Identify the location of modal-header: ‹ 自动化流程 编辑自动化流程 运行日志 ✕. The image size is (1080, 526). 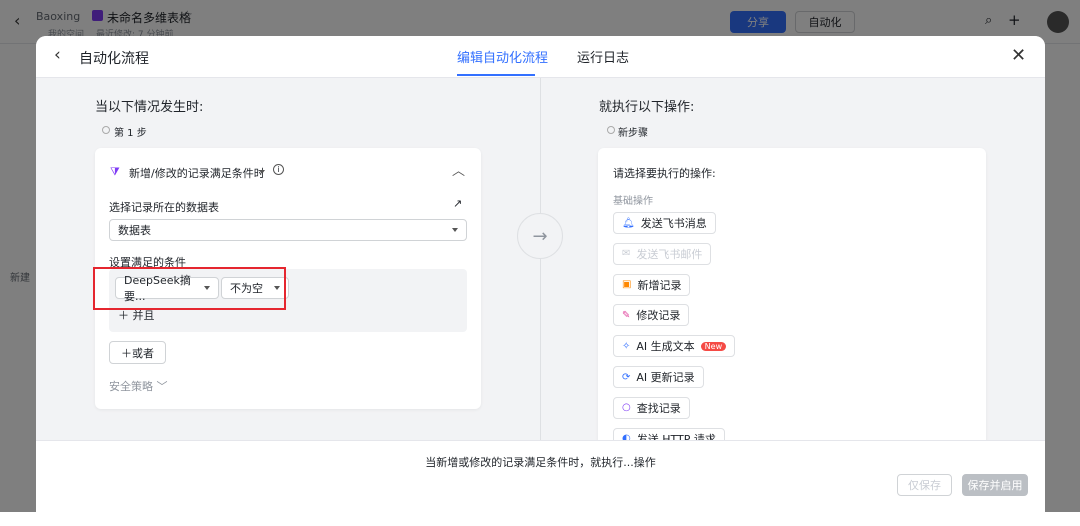
(540, 57).